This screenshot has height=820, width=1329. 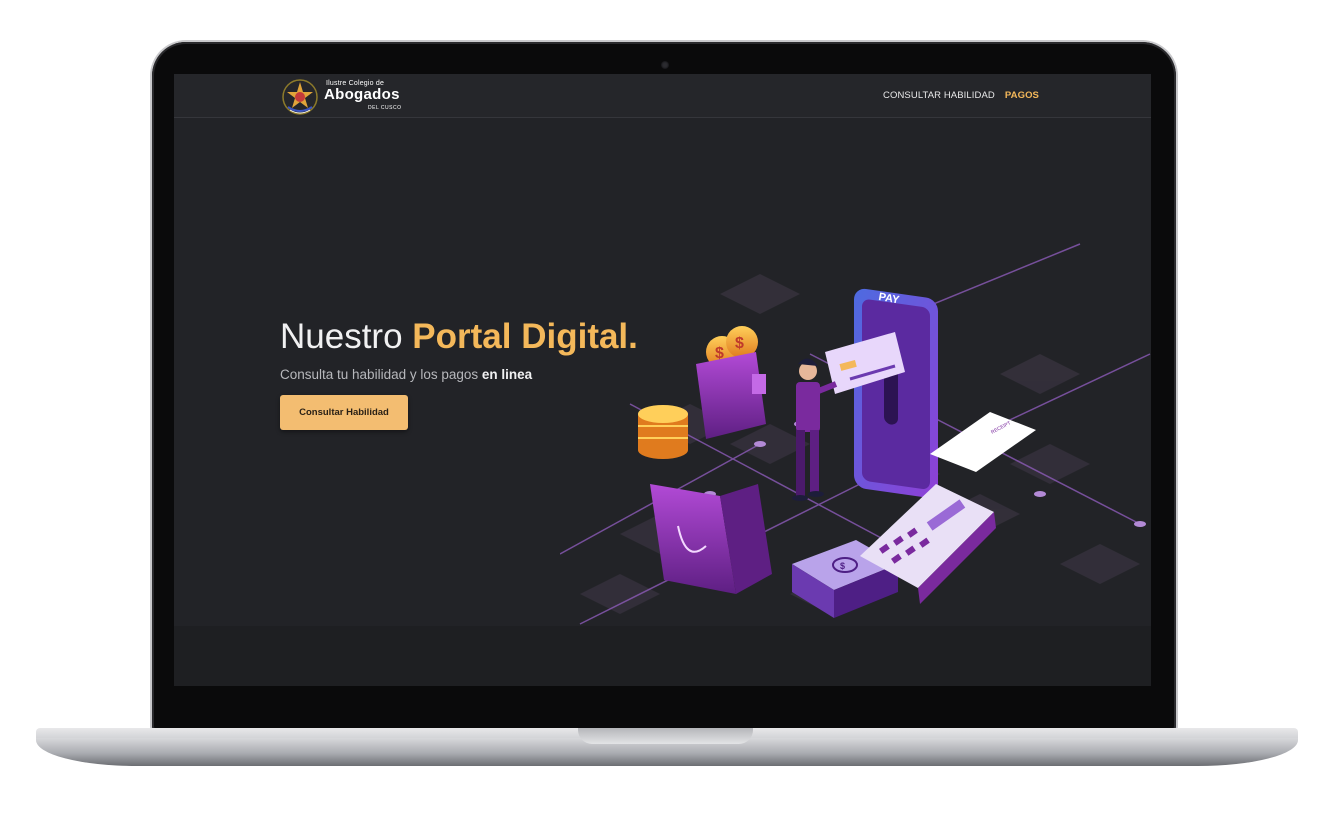 What do you see at coordinates (665, 65) in the screenshot?
I see `webcam` at bounding box center [665, 65].